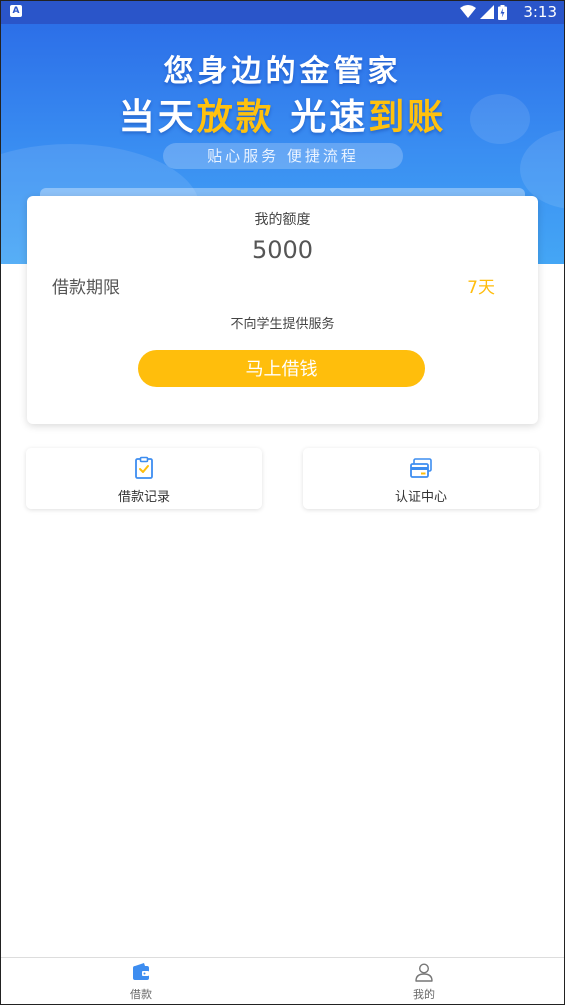  I want to click on quota-amount: 5000, so click(282, 250).